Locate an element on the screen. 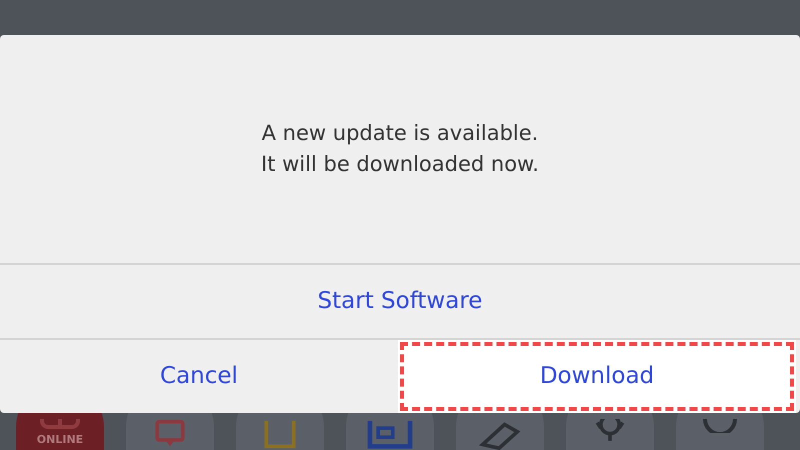 The image size is (800, 450). online-label: ONLINE is located at coordinates (60, 440).